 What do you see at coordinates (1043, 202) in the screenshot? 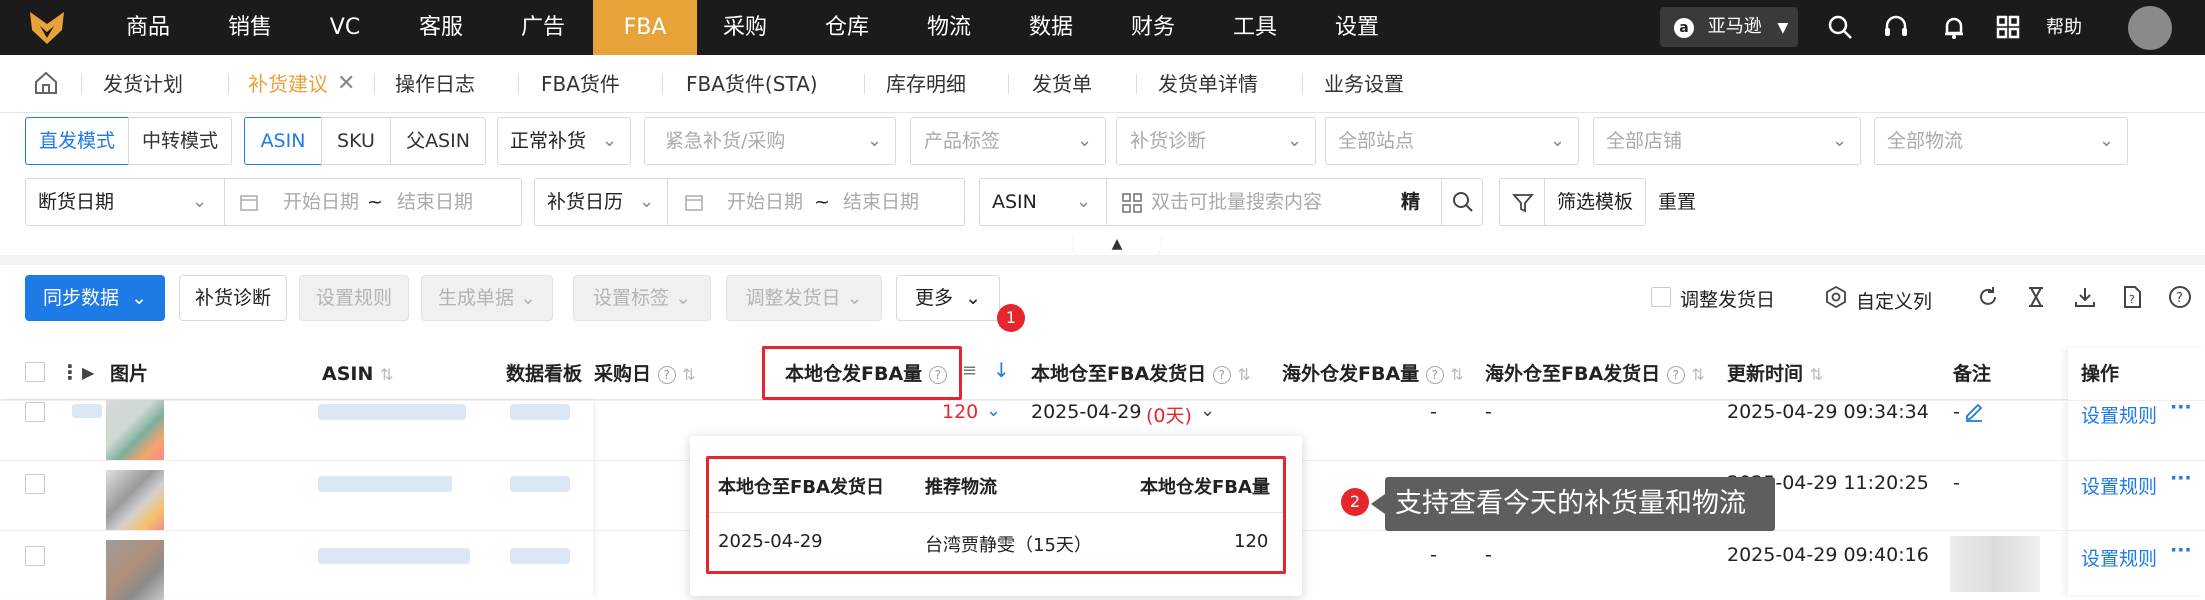
I see `search-field-select: ASIN ⌄` at bounding box center [1043, 202].